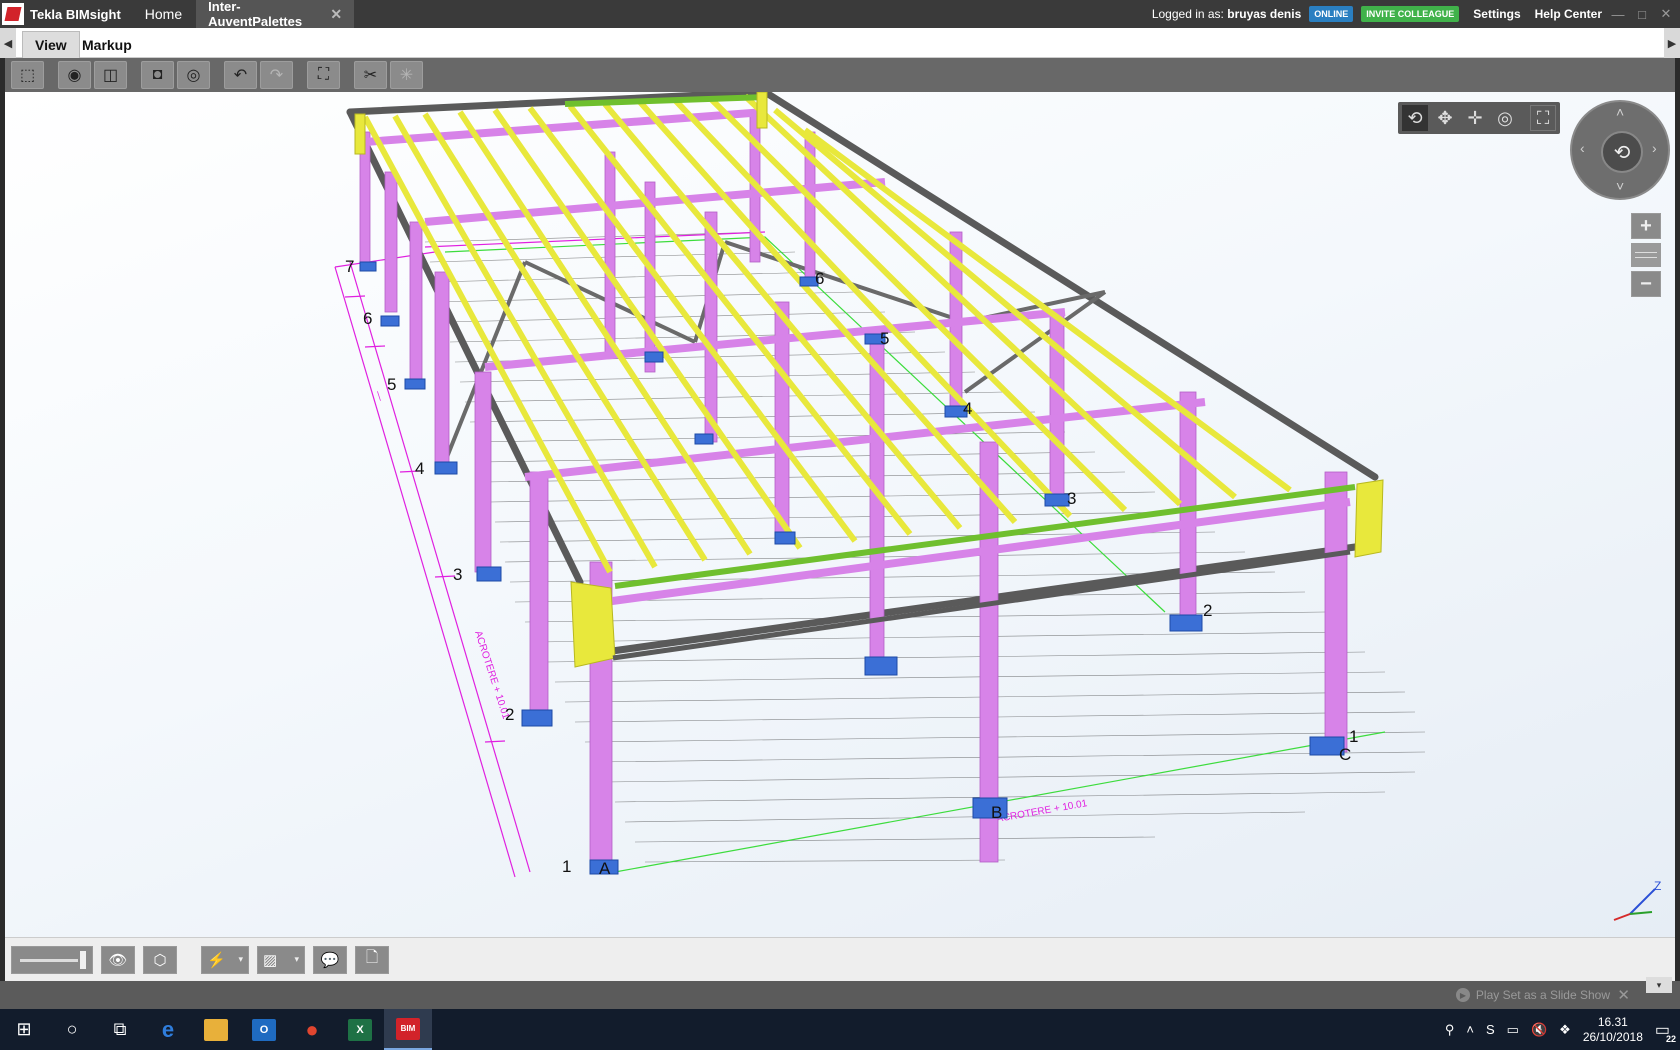 Image resolution: width=1680 pixels, height=1050 pixels. What do you see at coordinates (1618, 14) in the screenshot?
I see `minimize-icon: —` at bounding box center [1618, 14].